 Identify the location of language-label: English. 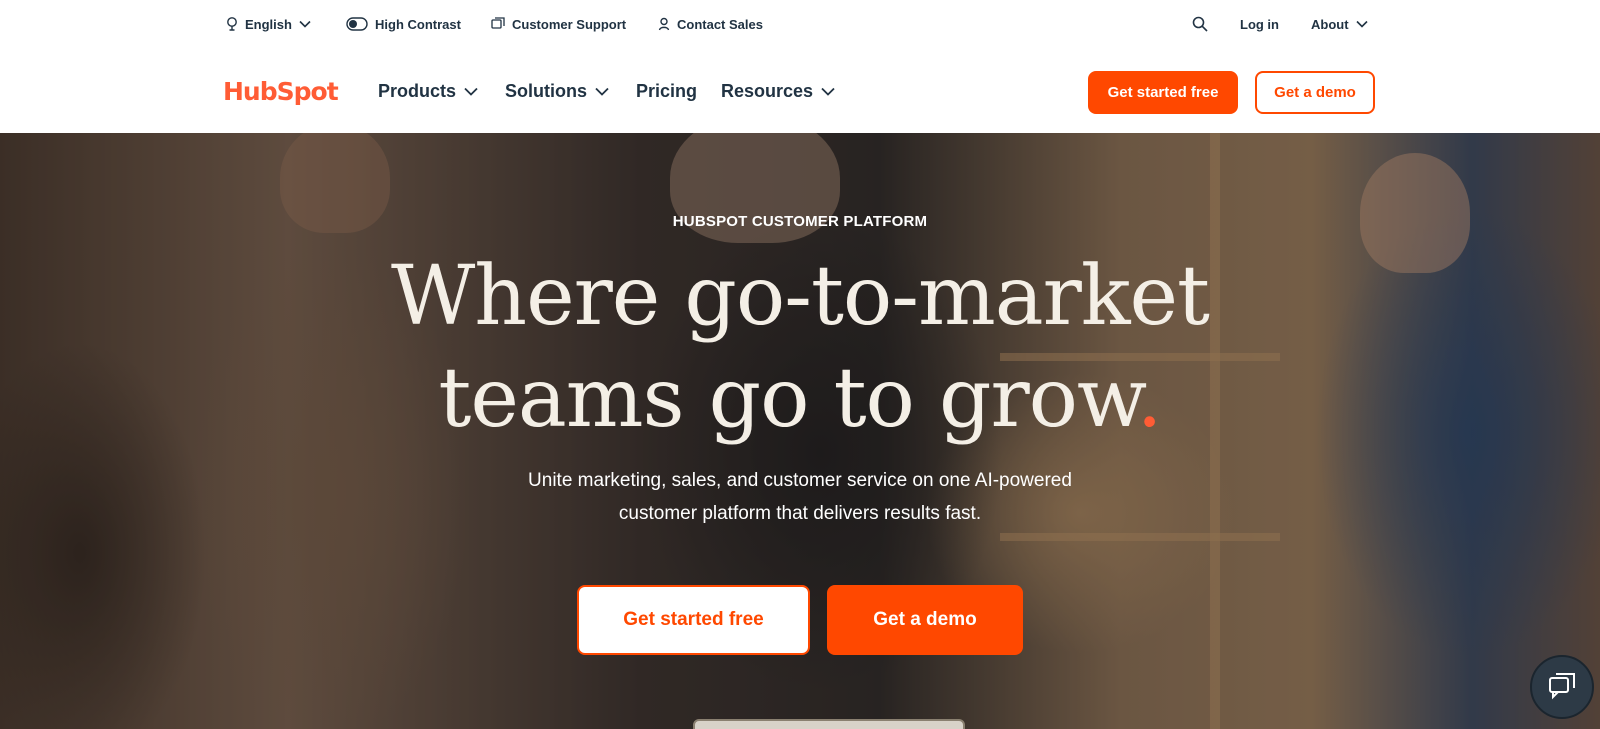
(268, 24).